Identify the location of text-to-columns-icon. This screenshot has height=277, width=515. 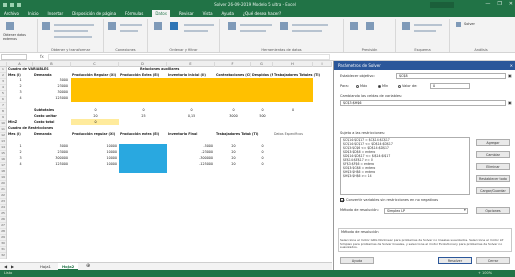
(232, 26).